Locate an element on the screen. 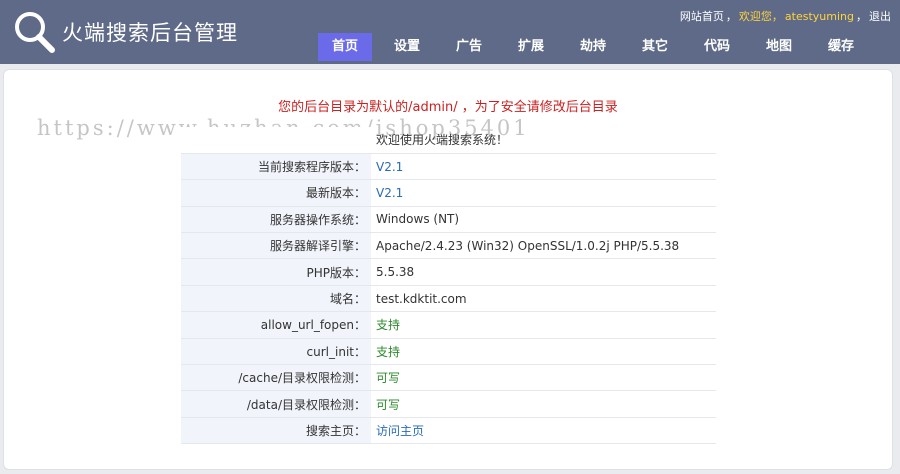 The height and width of the screenshot is (474, 900). curl-init-status: 支持 is located at coordinates (543, 352).